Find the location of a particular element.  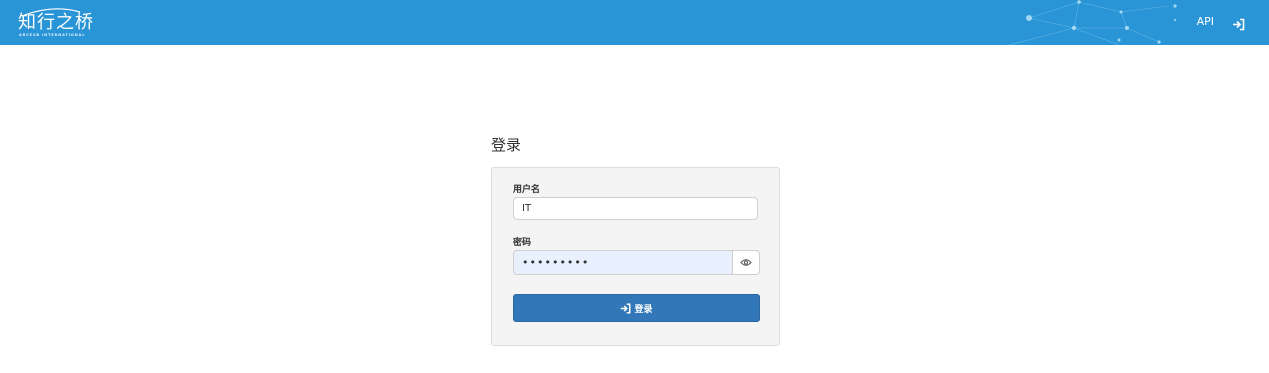

login-button: 登录 is located at coordinates (636, 308).